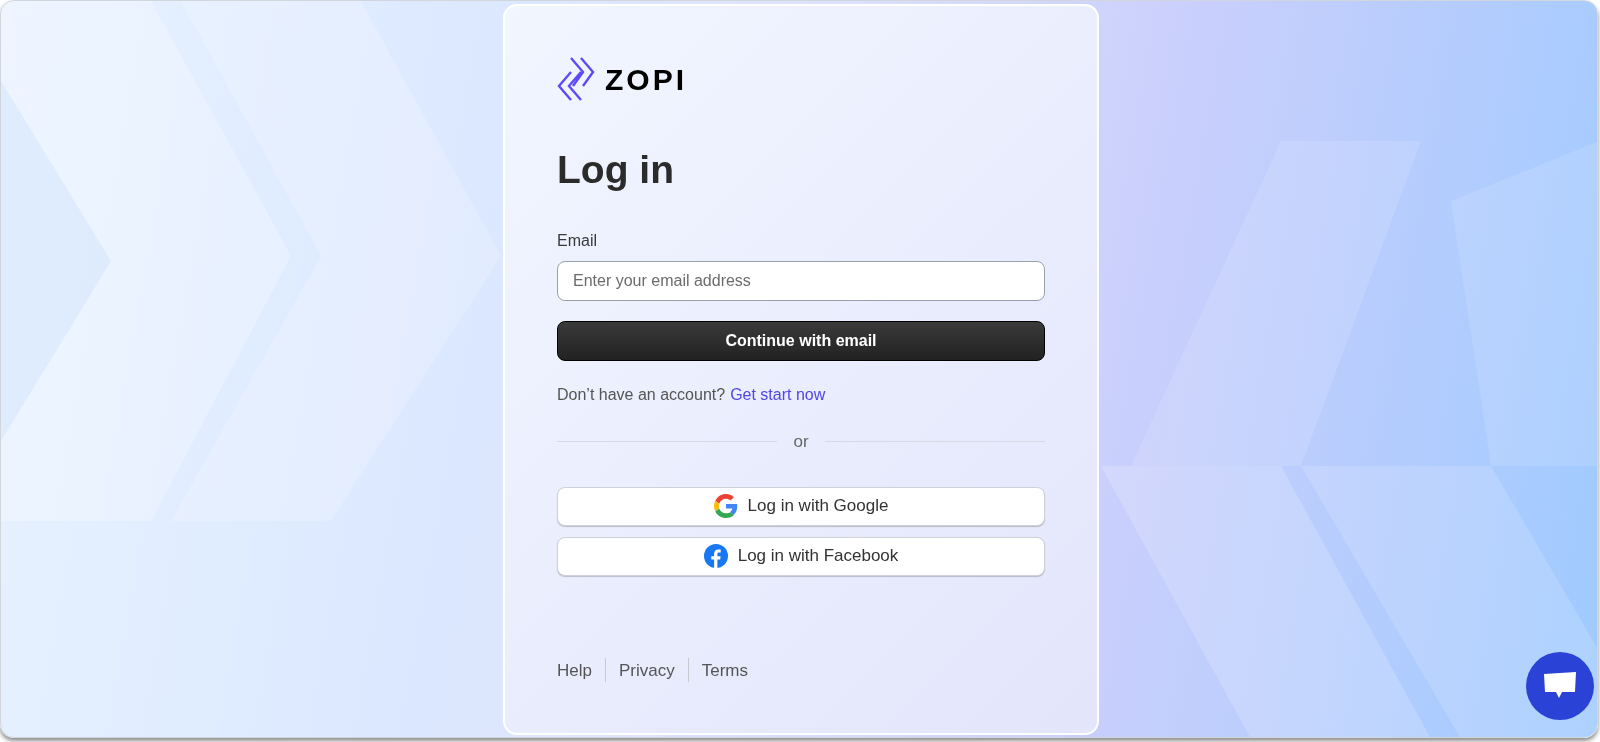 The image size is (1600, 742). What do you see at coordinates (801, 281) in the screenshot?
I see `email-field: Enter your email address` at bounding box center [801, 281].